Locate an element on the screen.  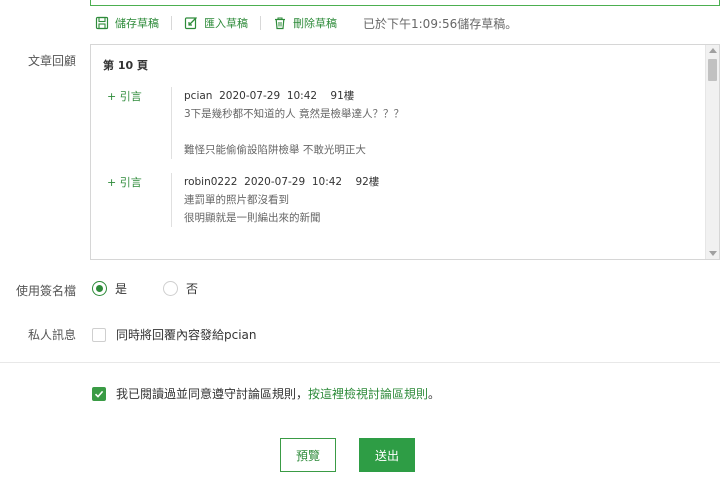
review-label: 文章回顧 is located at coordinates (51, 61).